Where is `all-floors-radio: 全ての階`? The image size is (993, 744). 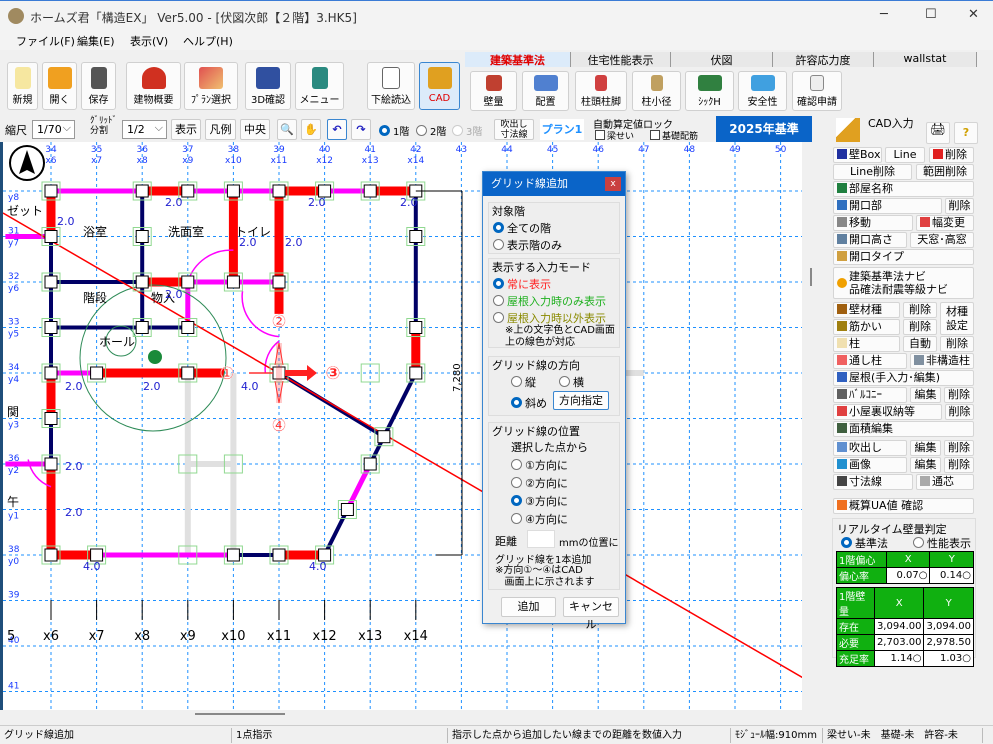 all-floors-radio: 全ての階 is located at coordinates (522, 228).